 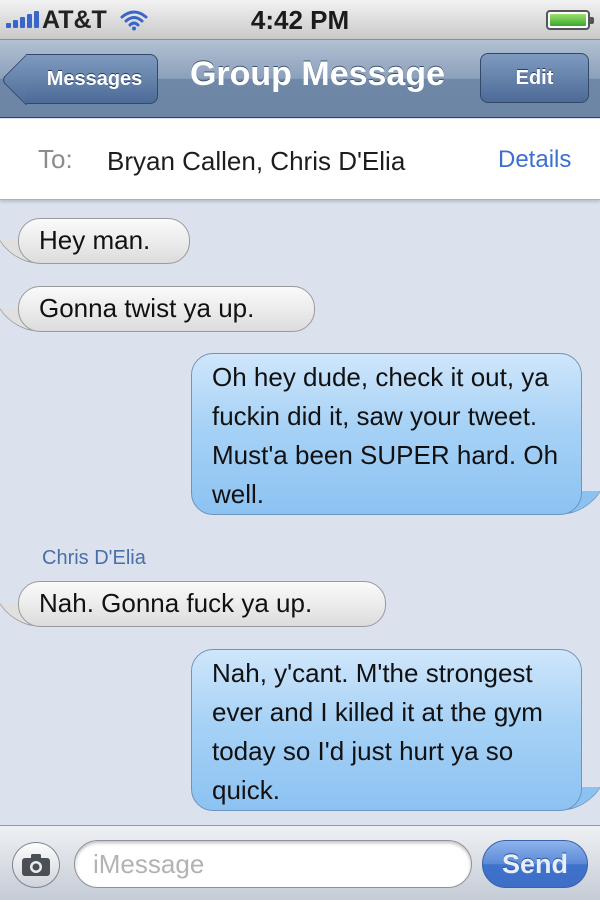 I want to click on message-input-bar: Send, so click(x=300, y=862).